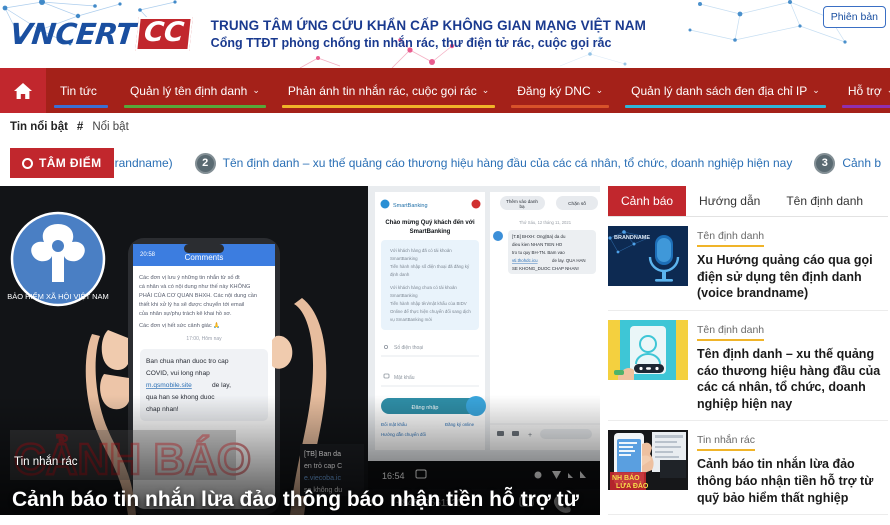 This screenshot has height=525, width=890. What do you see at coordinates (46, 462) in the screenshot?
I see `hero-category: Tin nhắn rác` at bounding box center [46, 462].